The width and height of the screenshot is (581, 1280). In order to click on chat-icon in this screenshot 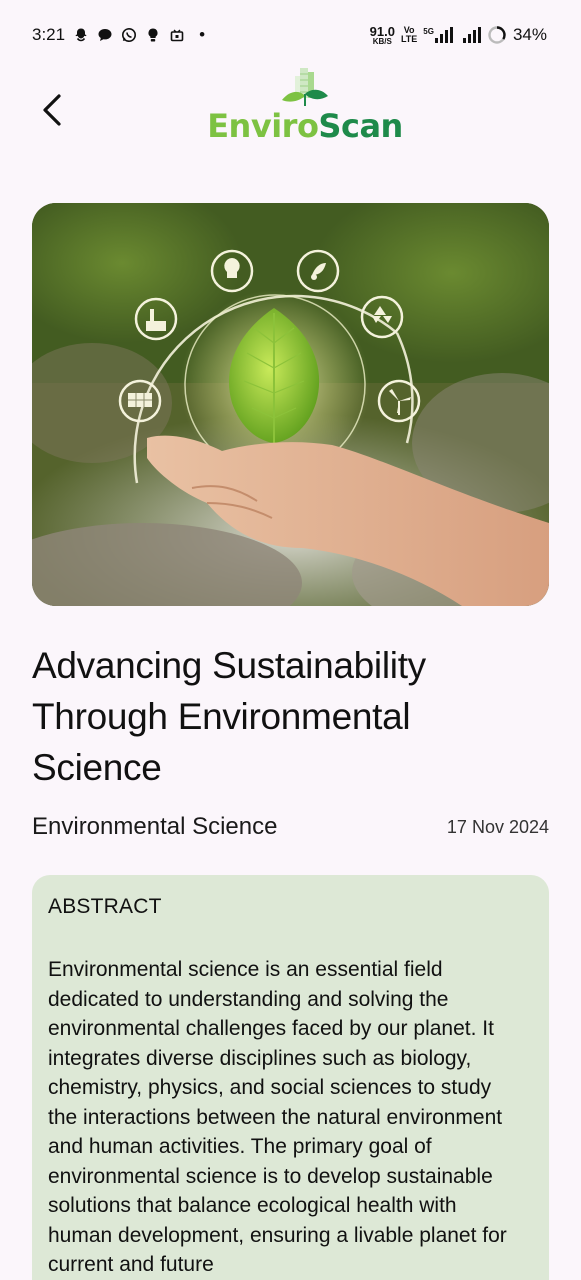, I will do `click(105, 35)`.